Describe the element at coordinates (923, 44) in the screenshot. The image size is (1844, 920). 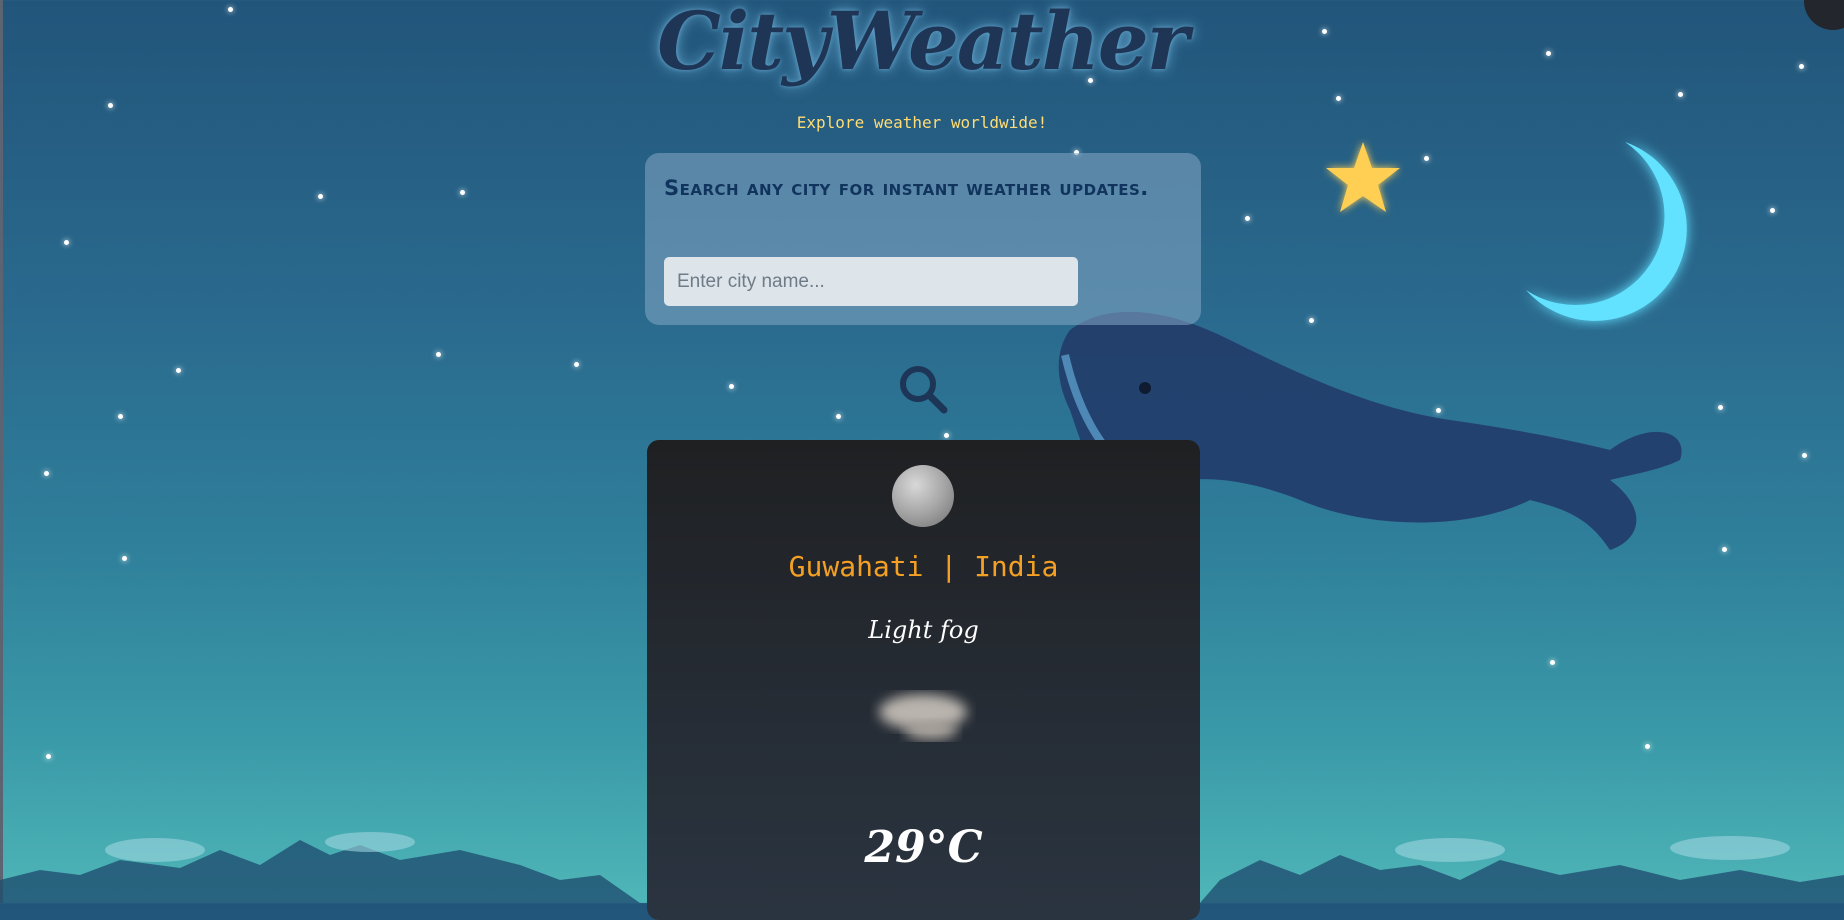
I see `app-title: CityWeather` at that location.